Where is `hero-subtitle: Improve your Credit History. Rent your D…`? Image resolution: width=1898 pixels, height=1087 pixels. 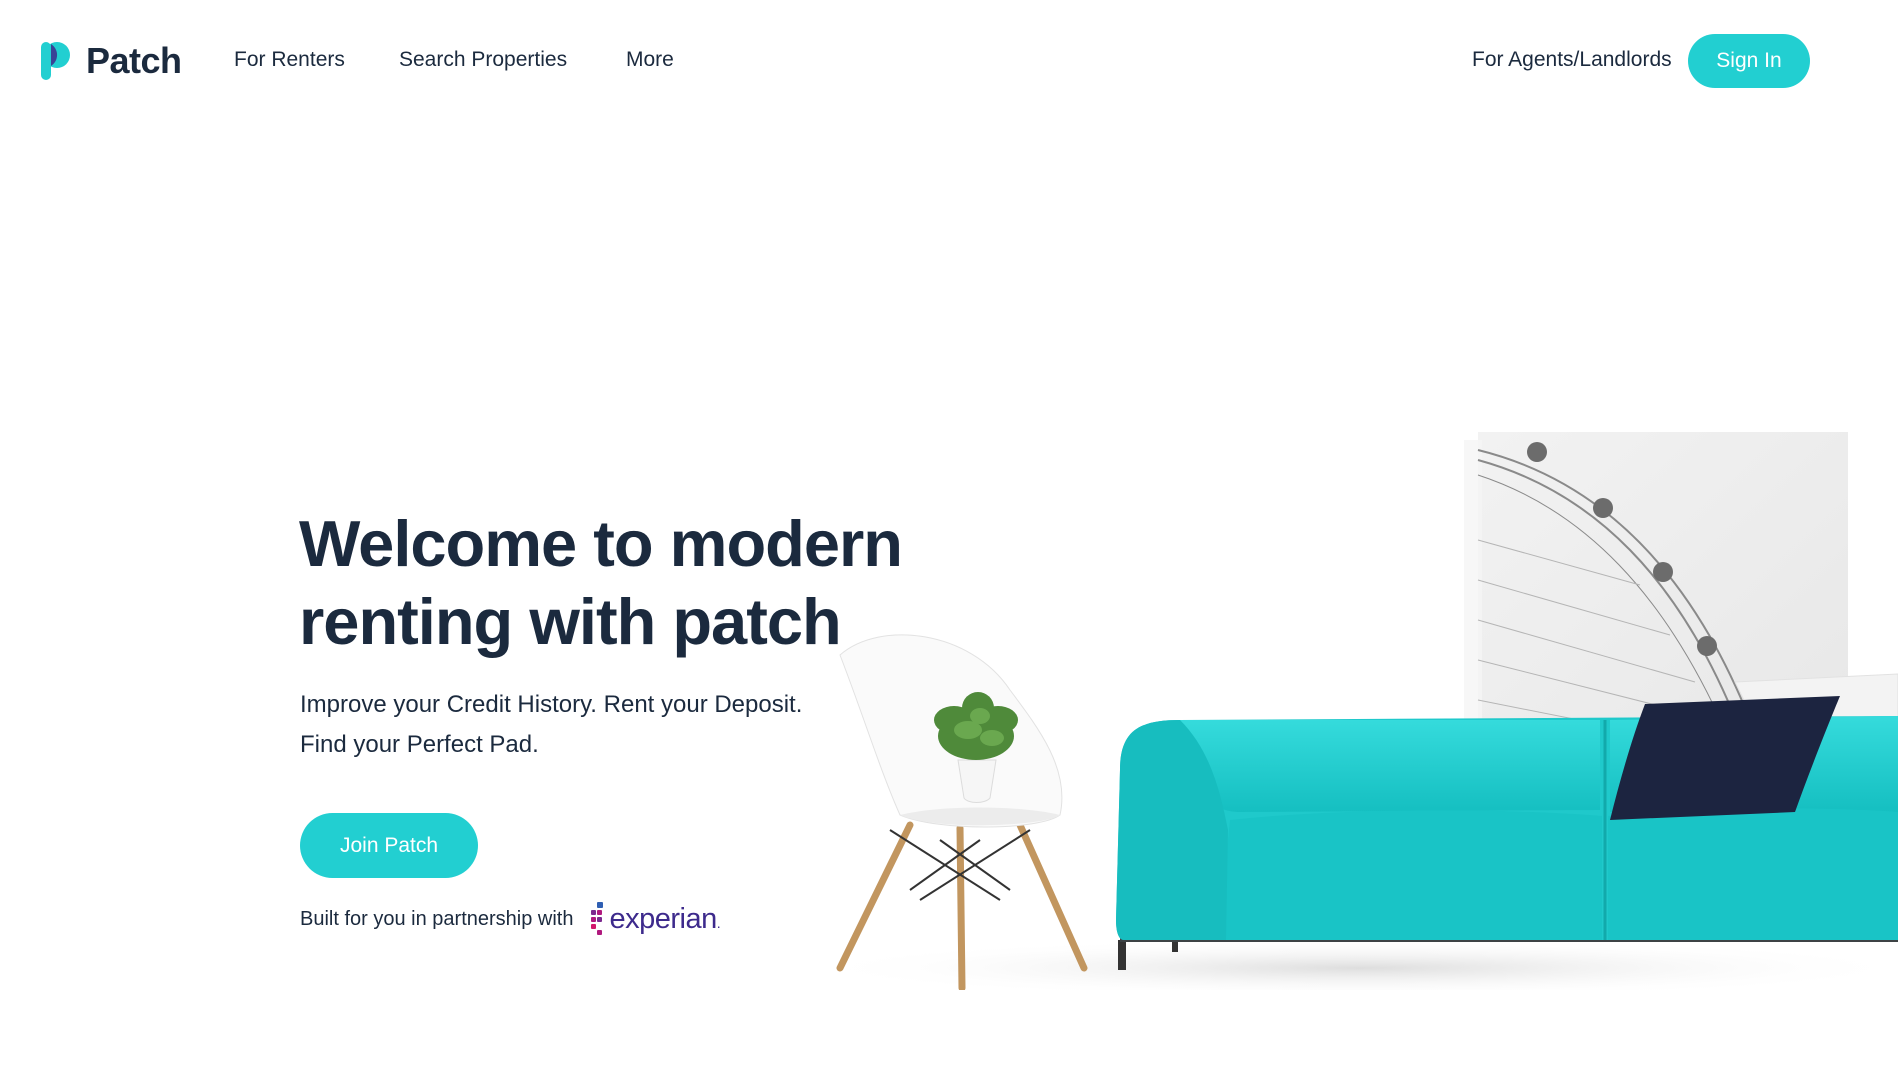
hero-subtitle: Improve your Credit History. Rent your D… is located at coordinates (551, 725).